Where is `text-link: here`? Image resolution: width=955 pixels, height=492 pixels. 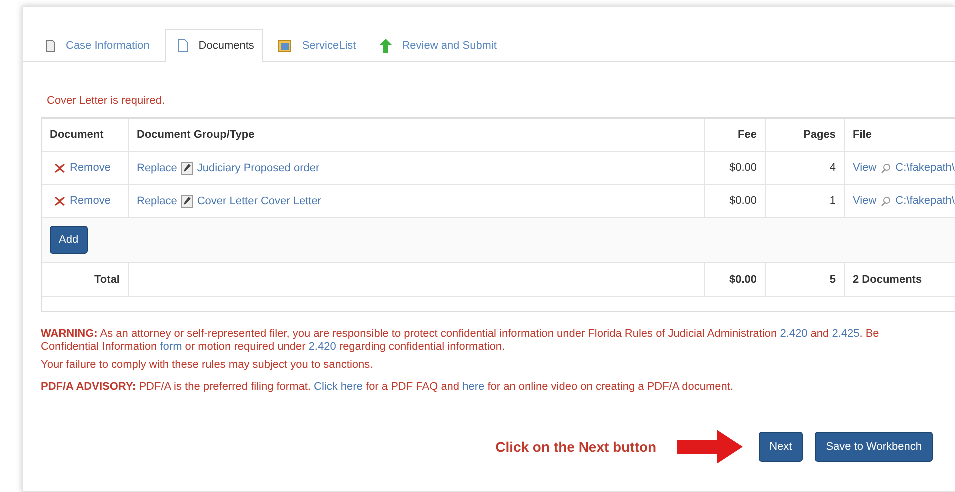 text-link: here is located at coordinates (473, 387).